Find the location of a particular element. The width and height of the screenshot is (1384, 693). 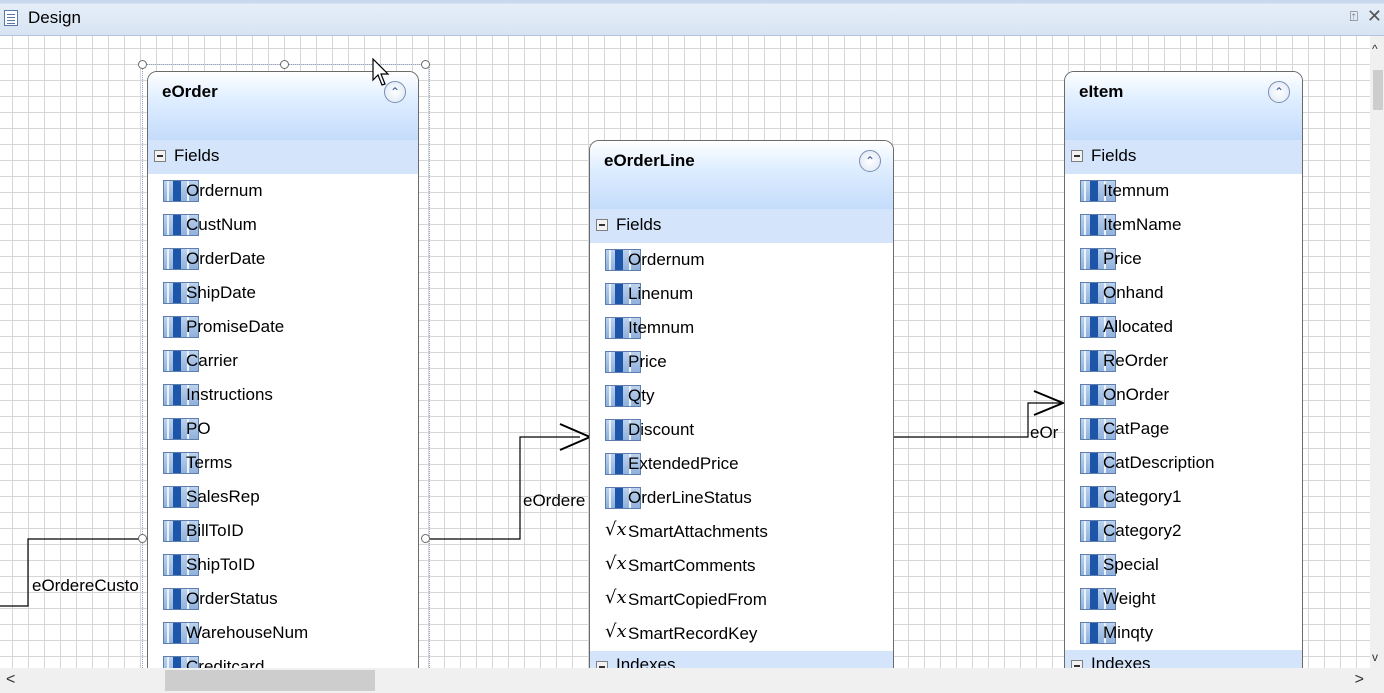

close-icon: ✕ is located at coordinates (1374, 16).